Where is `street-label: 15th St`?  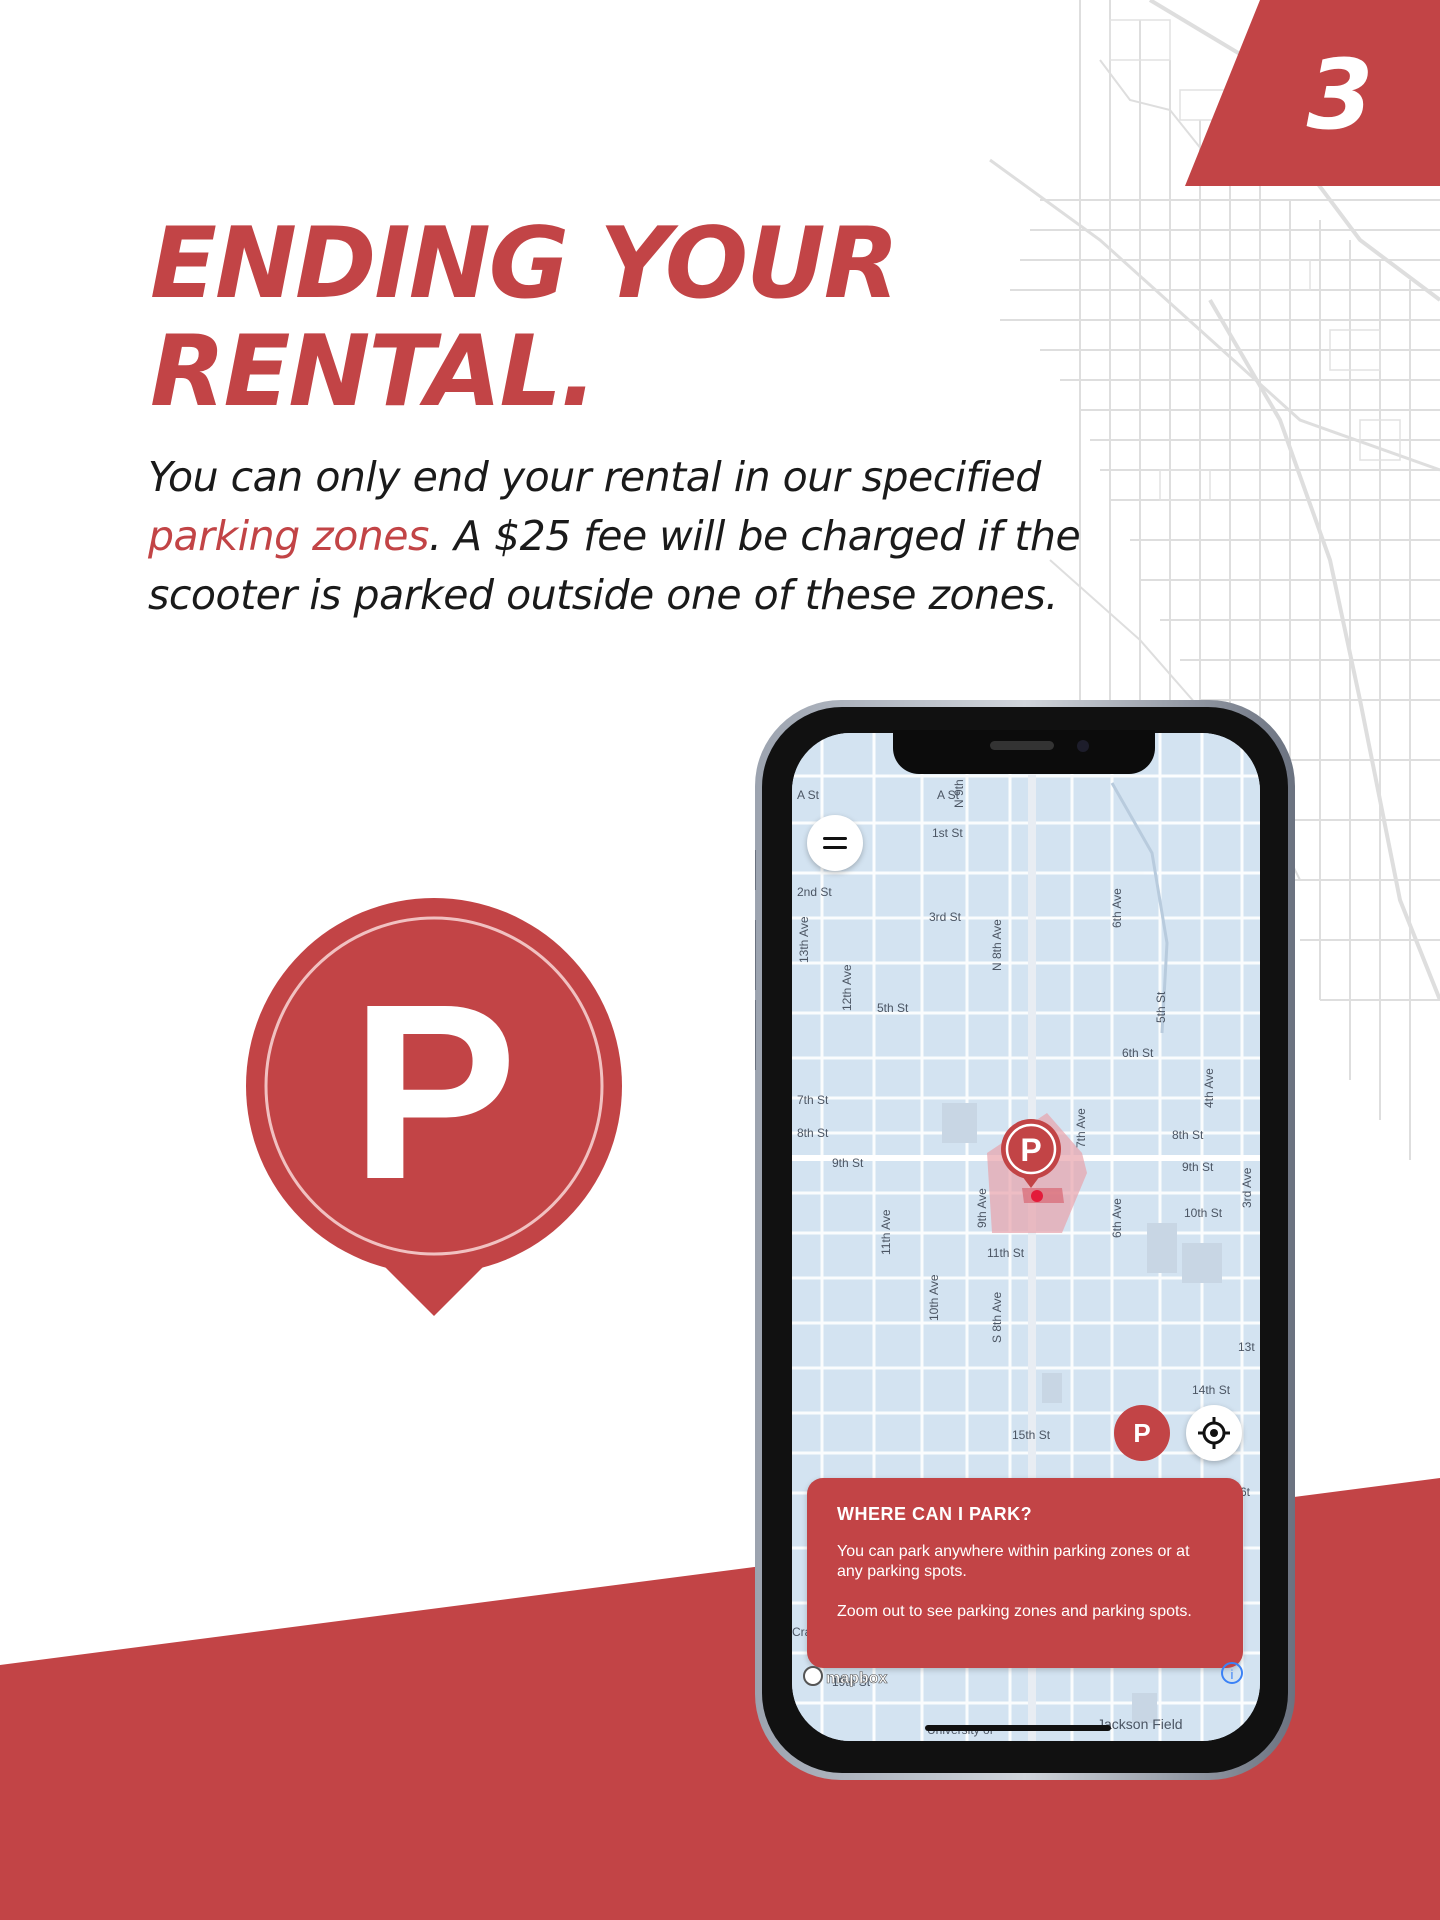 street-label: 15th St is located at coordinates (1031, 1435).